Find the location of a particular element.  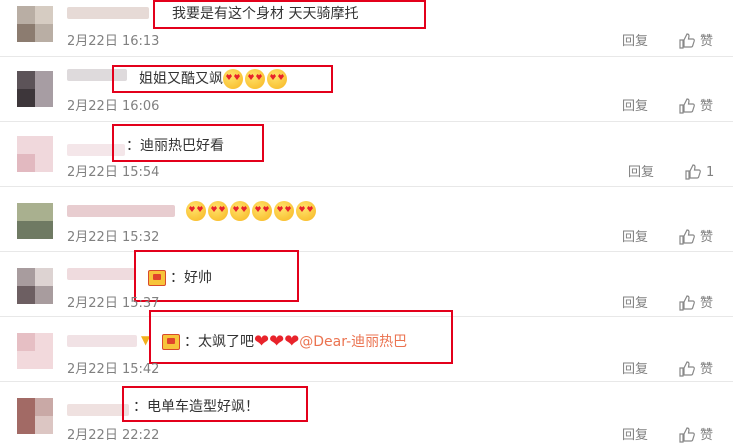

comment-row: 我要是有这个身材 天天骑摩托 2月22日 16:13 回复 赞 is located at coordinates (366, 28).